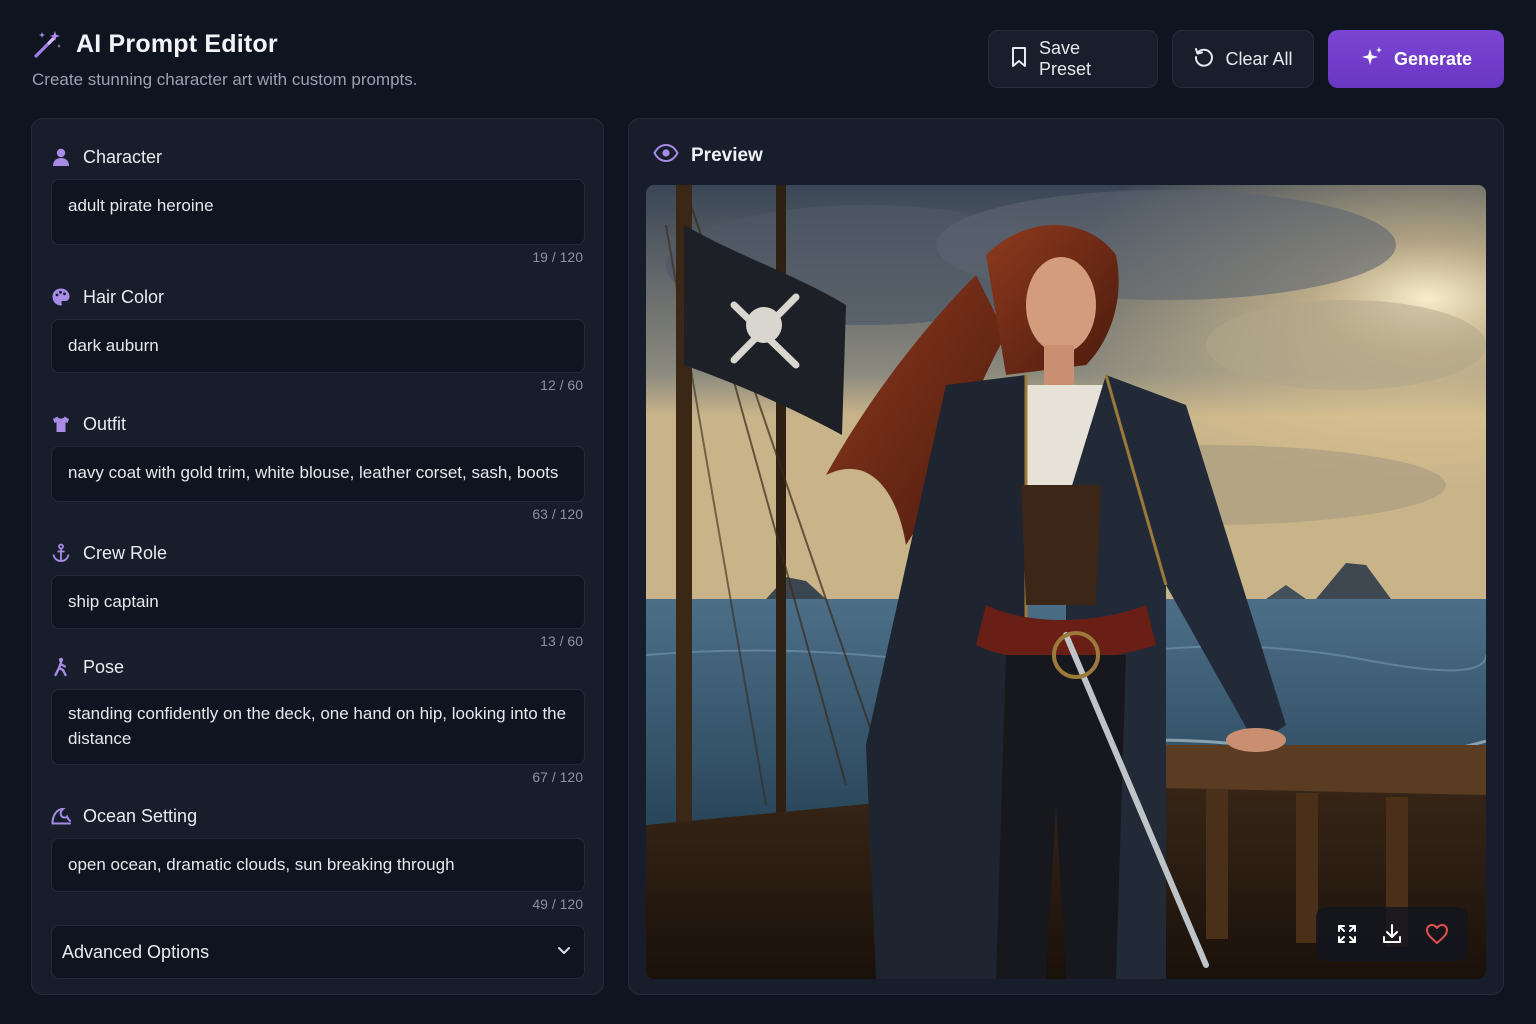 This screenshot has height=1024, width=1536. Describe the element at coordinates (61, 157) in the screenshot. I see `user-icon` at that location.